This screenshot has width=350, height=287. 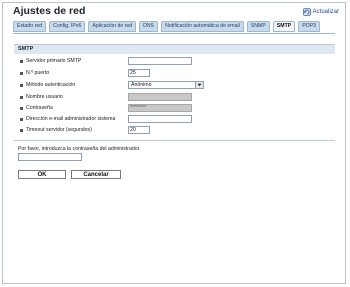 I want to click on smtp-server-label: Servidor primario SMTP, so click(x=54, y=61).